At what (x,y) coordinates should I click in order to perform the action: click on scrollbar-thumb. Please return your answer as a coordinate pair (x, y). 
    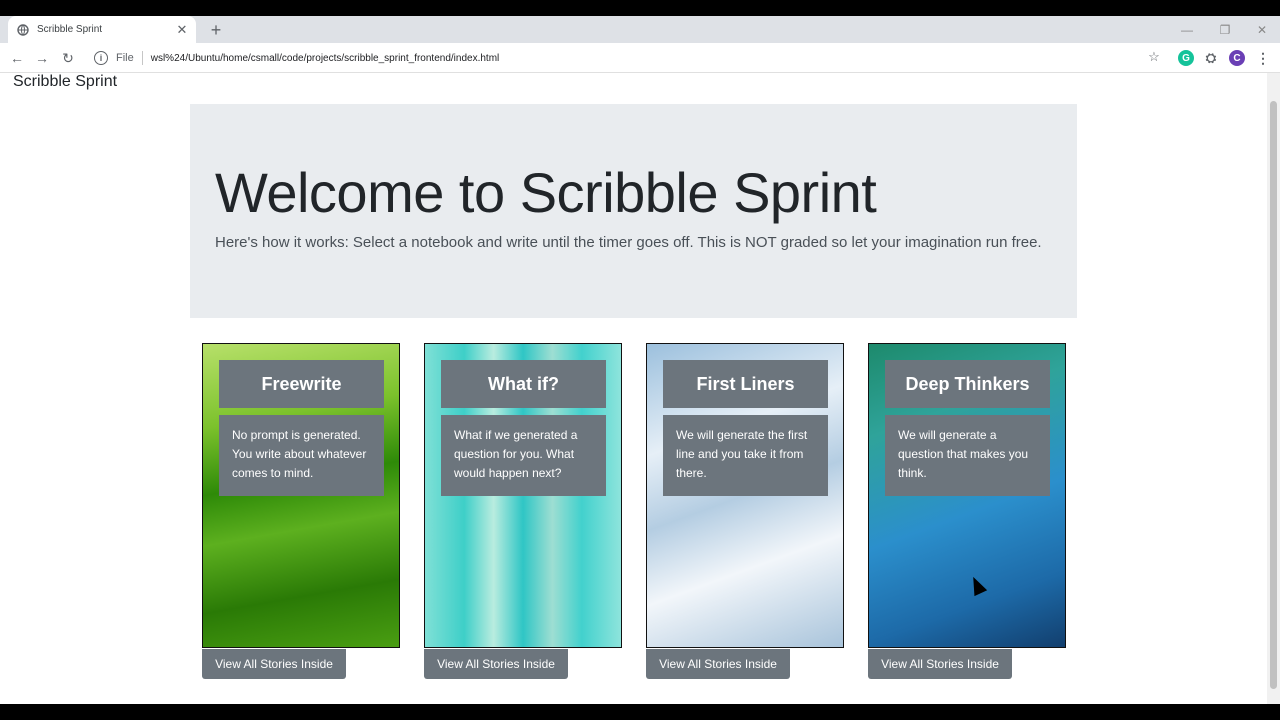
    Looking at the image, I should click on (1273, 395).